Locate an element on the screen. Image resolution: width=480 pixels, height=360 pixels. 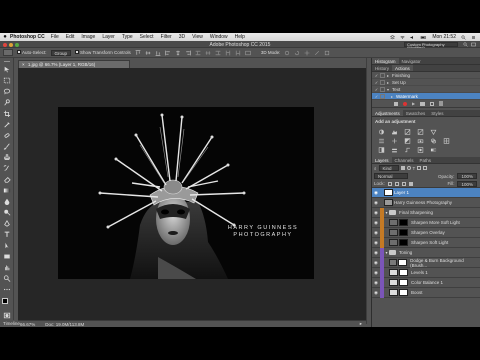
action-row: ✓ ▸ Finishing is located at coordinates (426, 75).